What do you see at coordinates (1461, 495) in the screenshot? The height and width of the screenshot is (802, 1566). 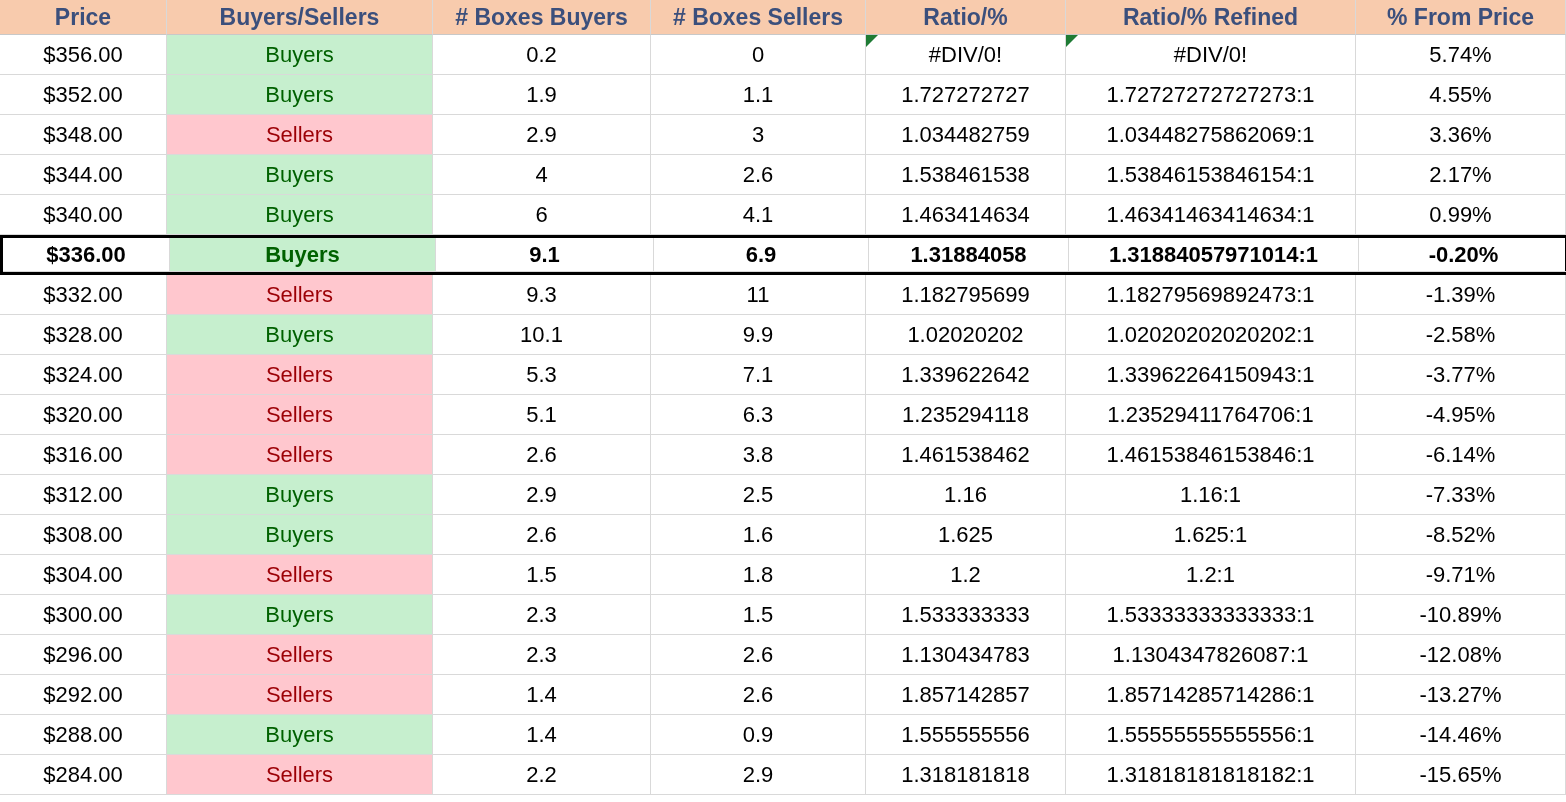 I see `table-cell: -7.33%` at bounding box center [1461, 495].